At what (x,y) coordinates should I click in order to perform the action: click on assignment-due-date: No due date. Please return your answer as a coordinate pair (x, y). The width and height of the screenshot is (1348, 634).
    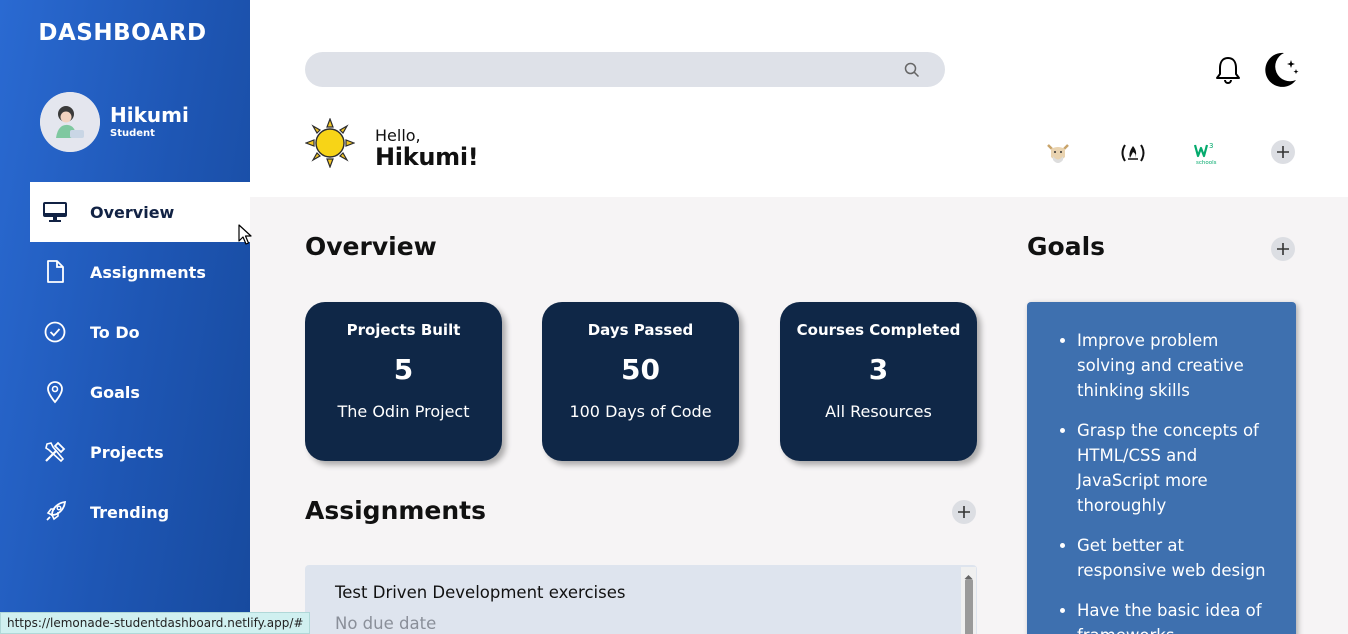
    Looking at the image, I should click on (386, 623).